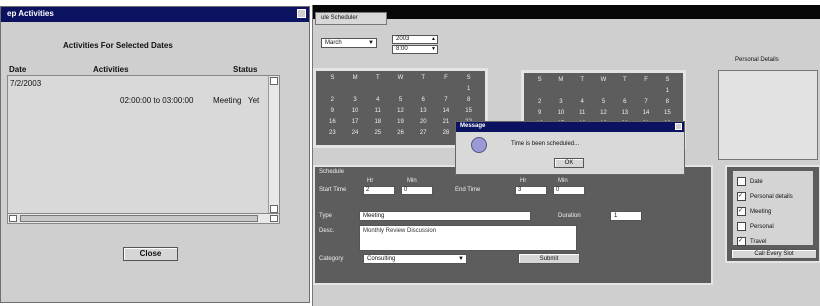 The width and height of the screenshot is (820, 306). Describe the element at coordinates (415, 259) in the screenshot. I see `category-select: Consulting ▼` at that location.